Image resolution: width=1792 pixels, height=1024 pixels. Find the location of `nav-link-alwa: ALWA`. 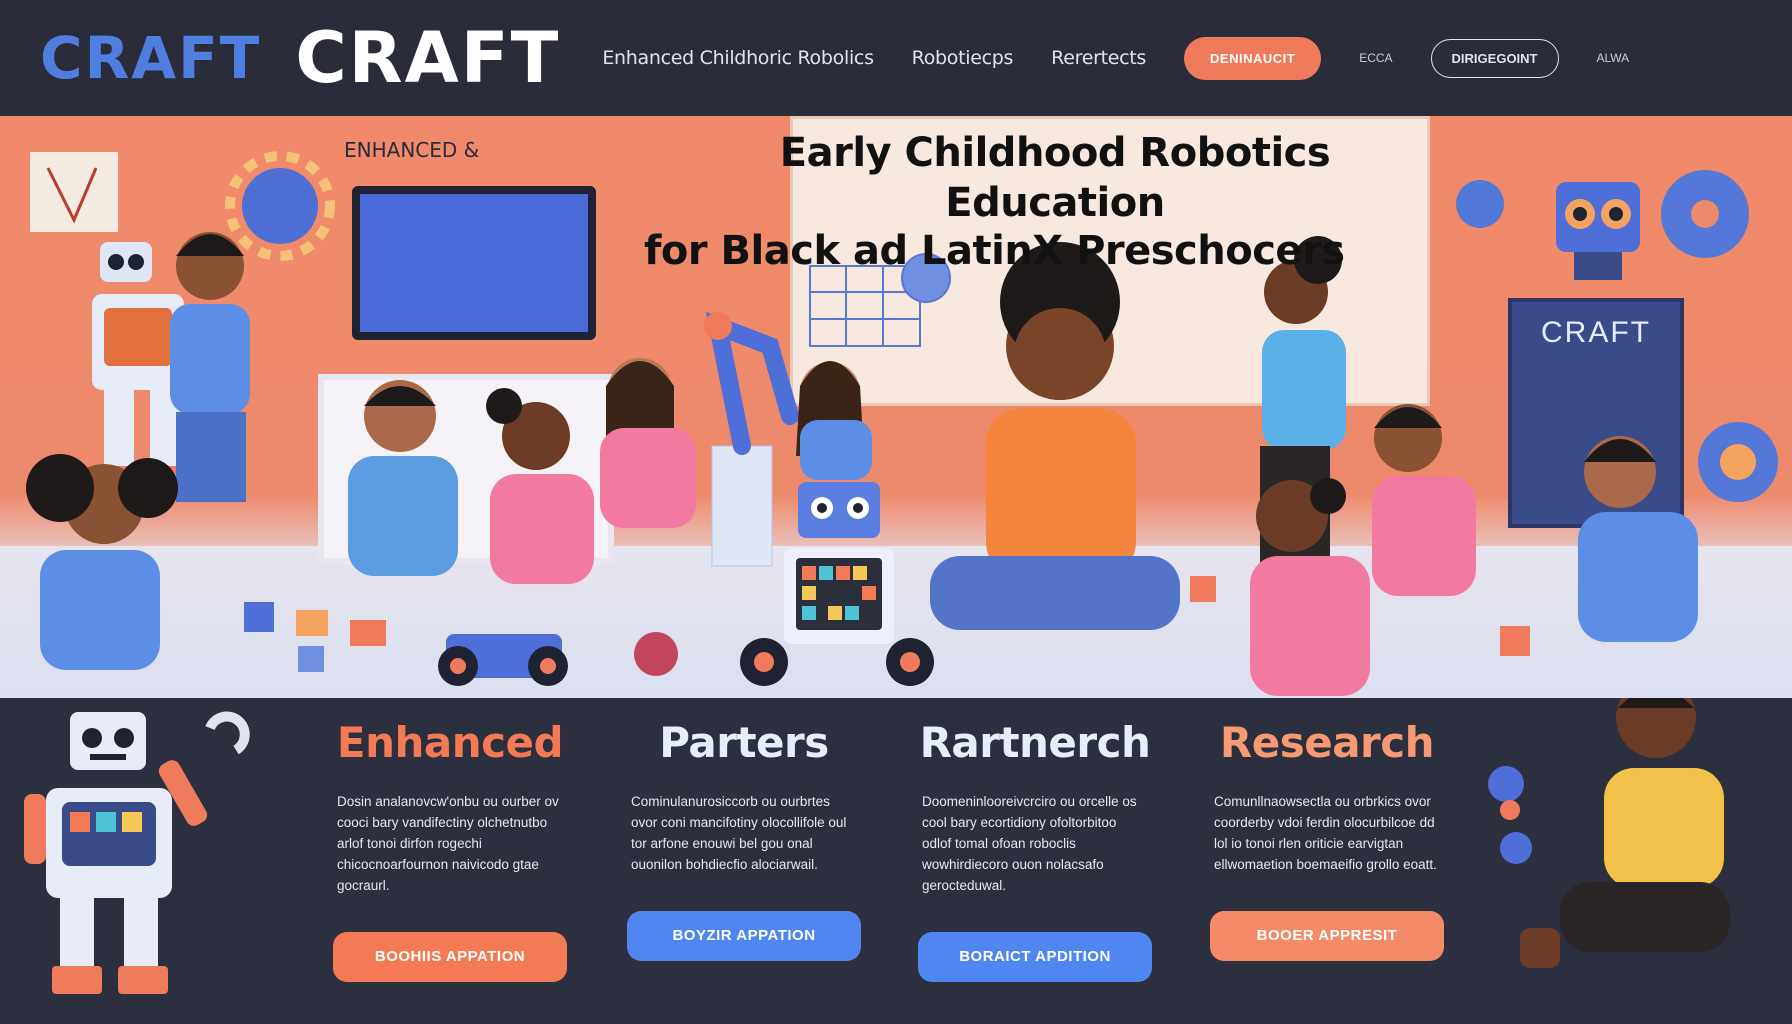

nav-link-alwa: ALWA is located at coordinates (1613, 58).